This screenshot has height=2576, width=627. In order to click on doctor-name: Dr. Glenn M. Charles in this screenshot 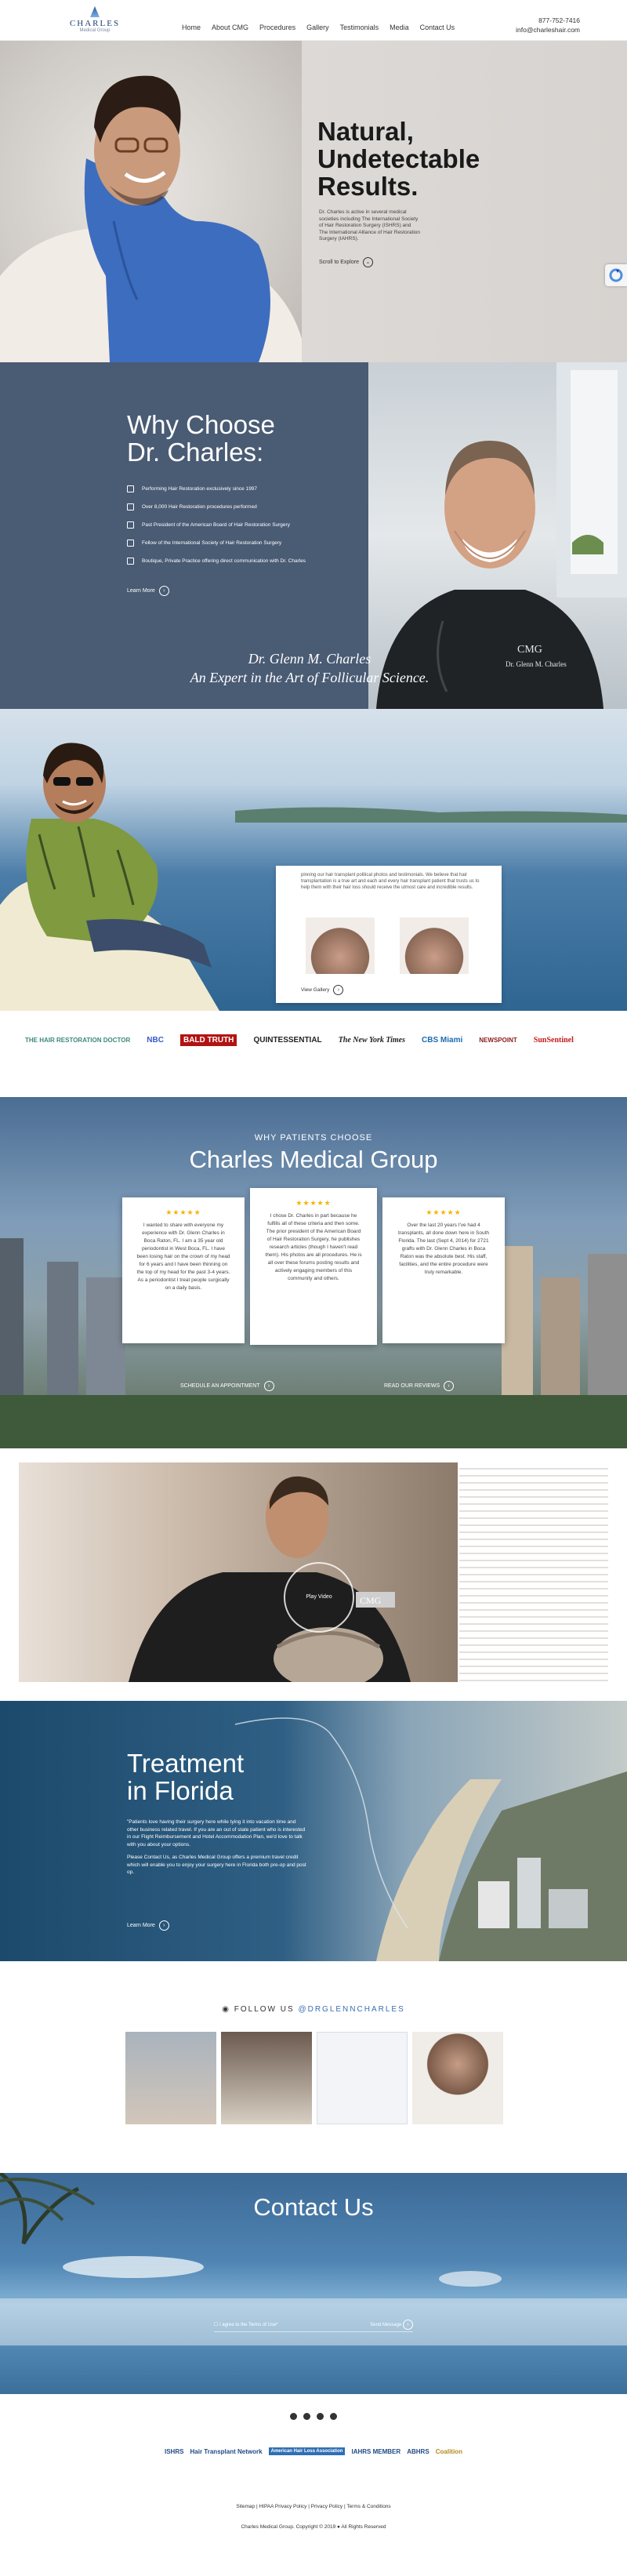, I will do `click(309, 659)`.